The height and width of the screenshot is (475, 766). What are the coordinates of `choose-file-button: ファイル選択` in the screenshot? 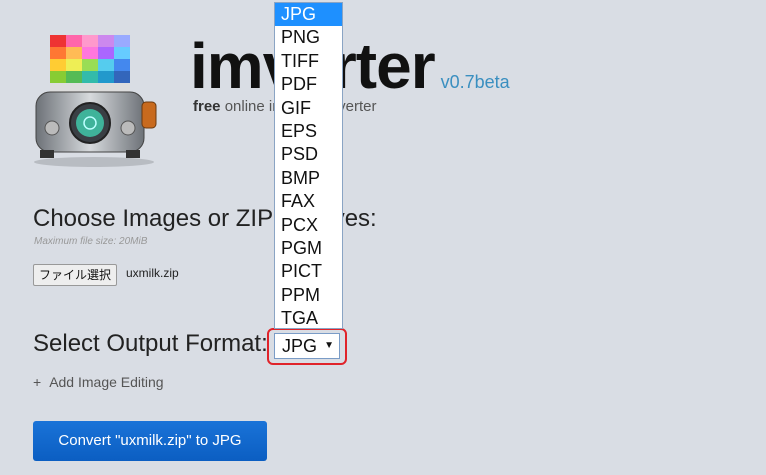 It's located at (75, 275).